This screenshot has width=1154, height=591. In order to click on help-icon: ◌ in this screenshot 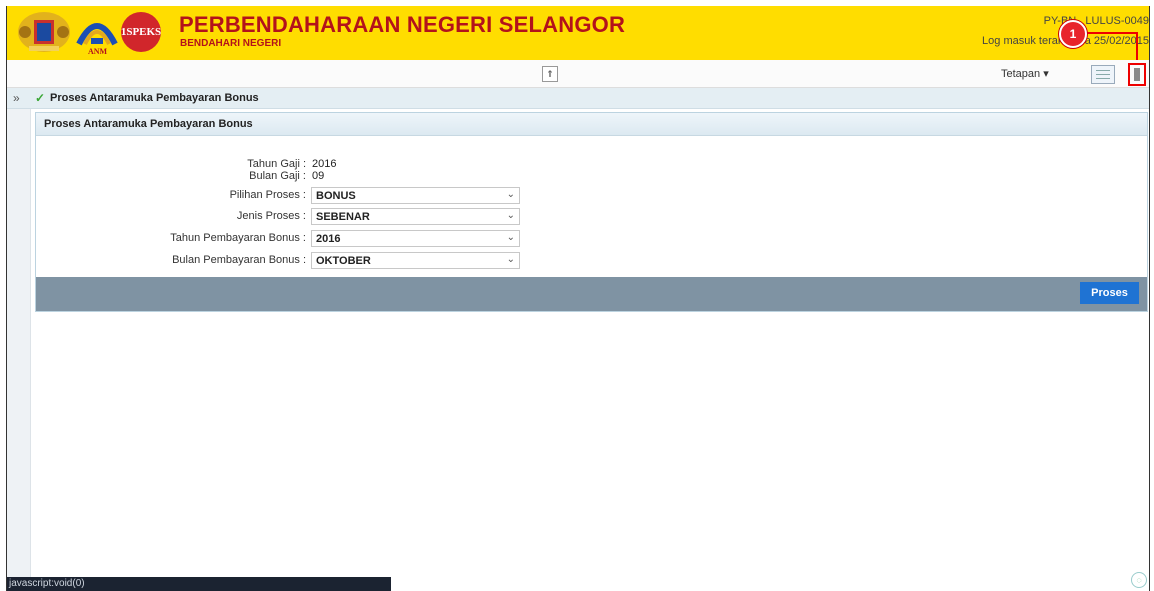, I will do `click(1139, 580)`.